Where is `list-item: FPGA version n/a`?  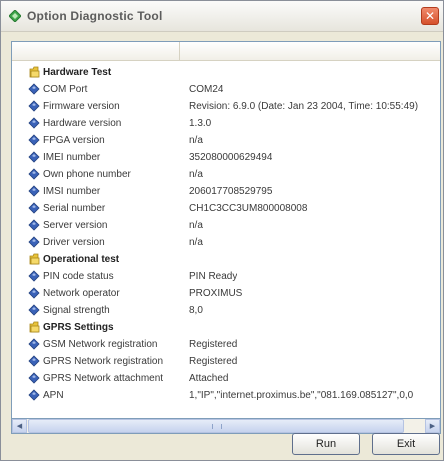
list-item: FPGA version n/a is located at coordinates (226, 140).